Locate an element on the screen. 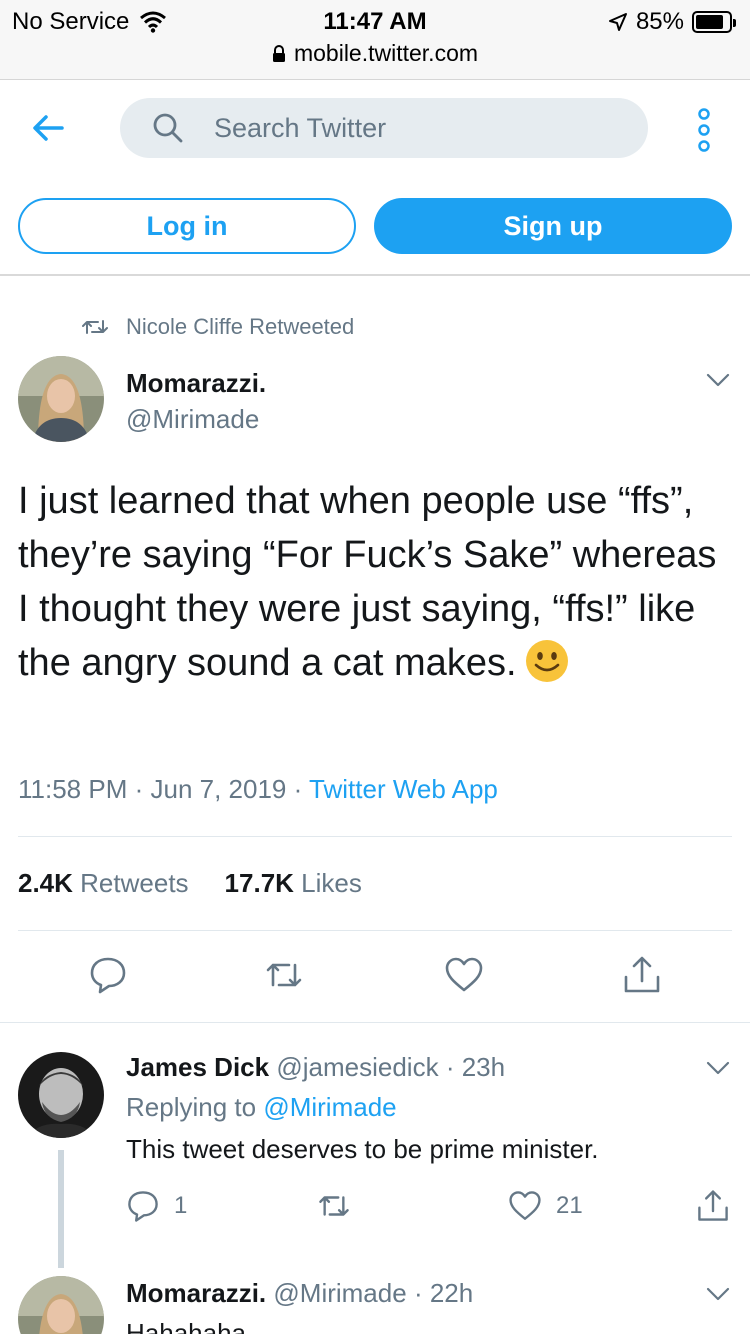 The width and height of the screenshot is (750, 1334). login-button: Log in is located at coordinates (187, 226).